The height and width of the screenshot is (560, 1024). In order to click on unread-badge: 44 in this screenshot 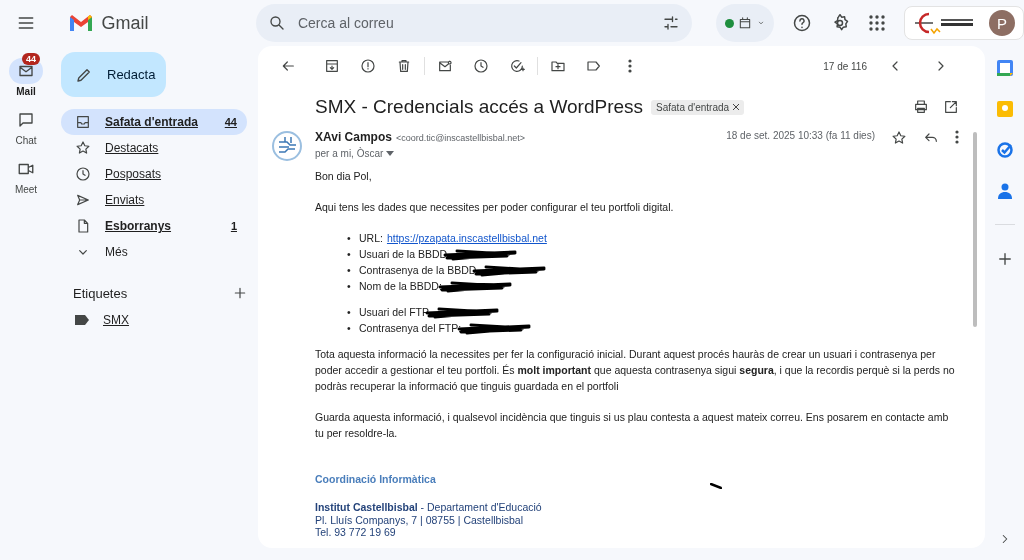, I will do `click(31, 59)`.